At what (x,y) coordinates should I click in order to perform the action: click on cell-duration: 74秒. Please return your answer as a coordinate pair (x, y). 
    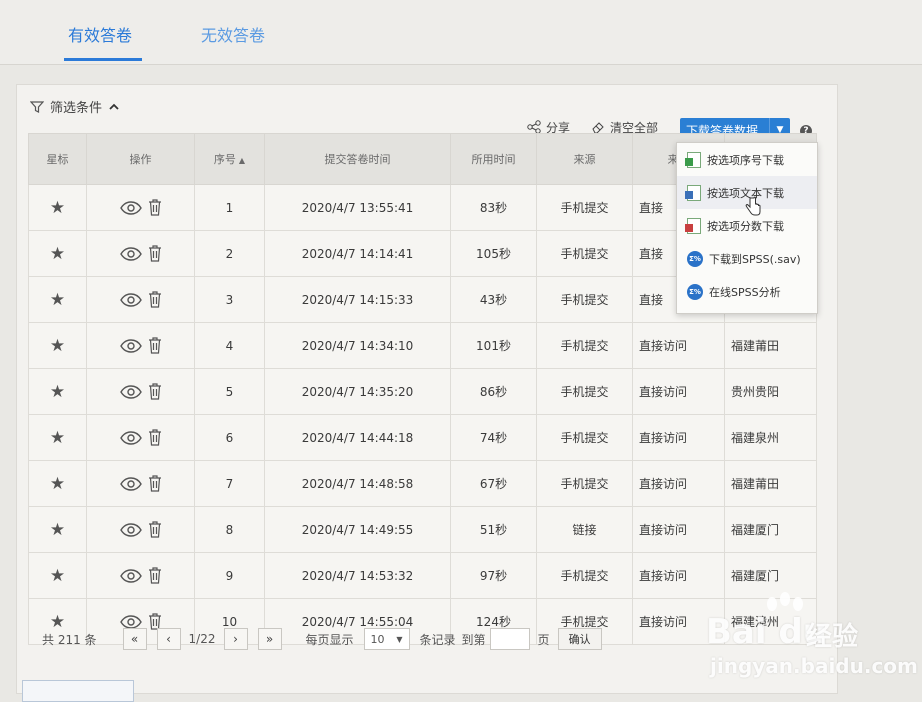
    Looking at the image, I should click on (493, 437).